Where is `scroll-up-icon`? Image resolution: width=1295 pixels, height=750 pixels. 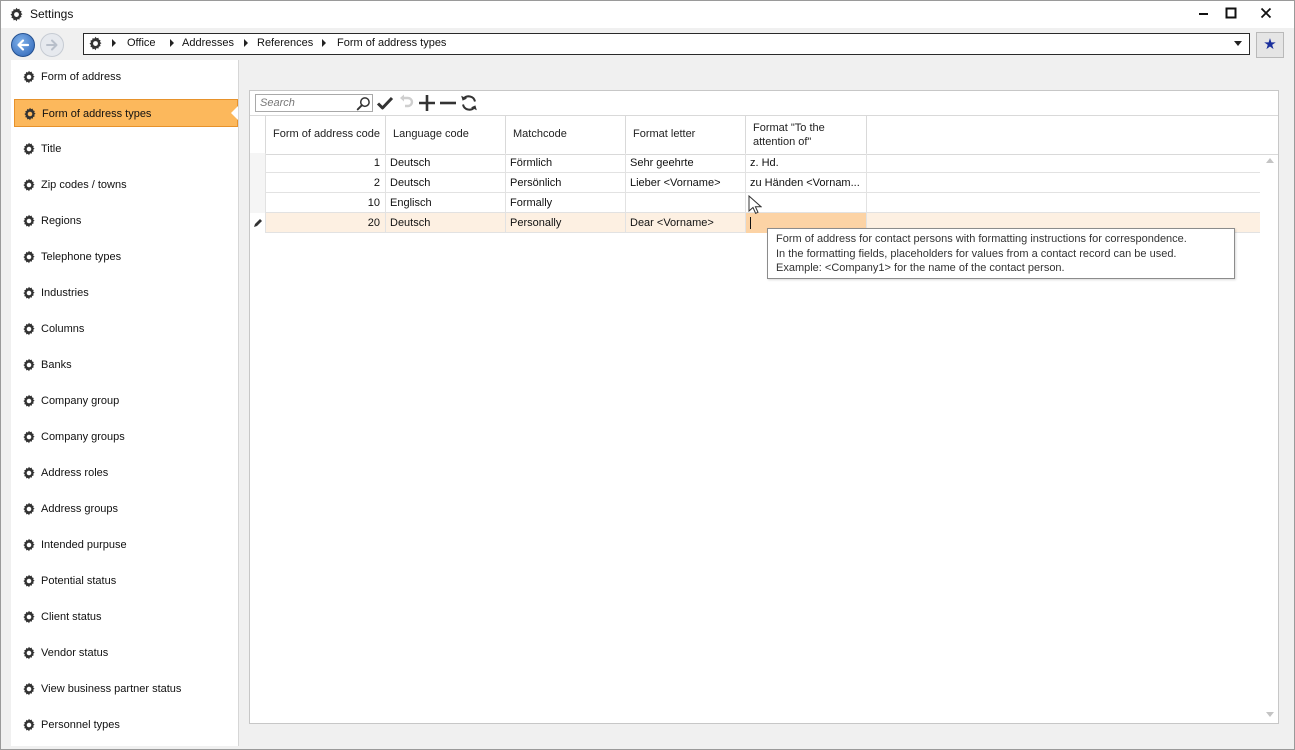
scroll-up-icon is located at coordinates (1270, 160).